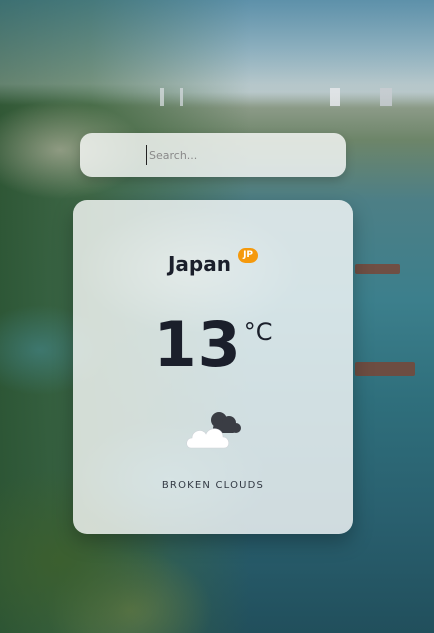 The height and width of the screenshot is (633, 434). I want to click on city-skyline, so click(280, 97).